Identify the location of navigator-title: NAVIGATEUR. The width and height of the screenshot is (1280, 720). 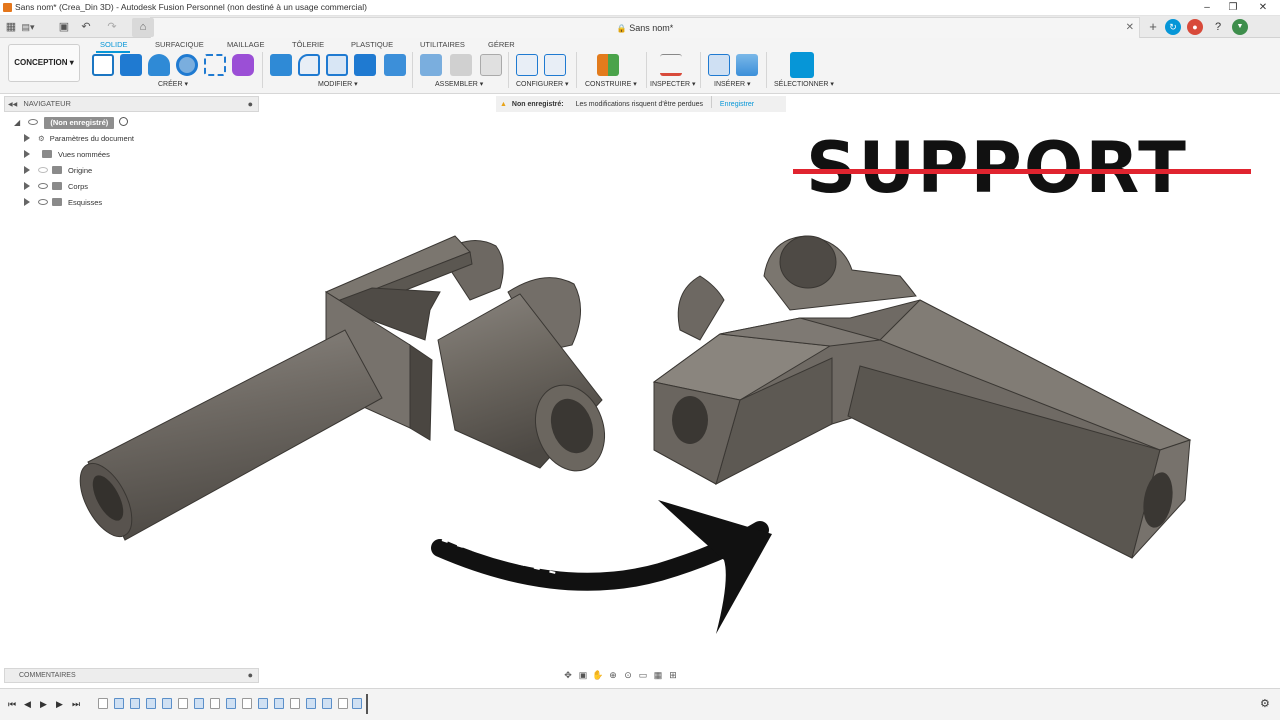
(47, 103).